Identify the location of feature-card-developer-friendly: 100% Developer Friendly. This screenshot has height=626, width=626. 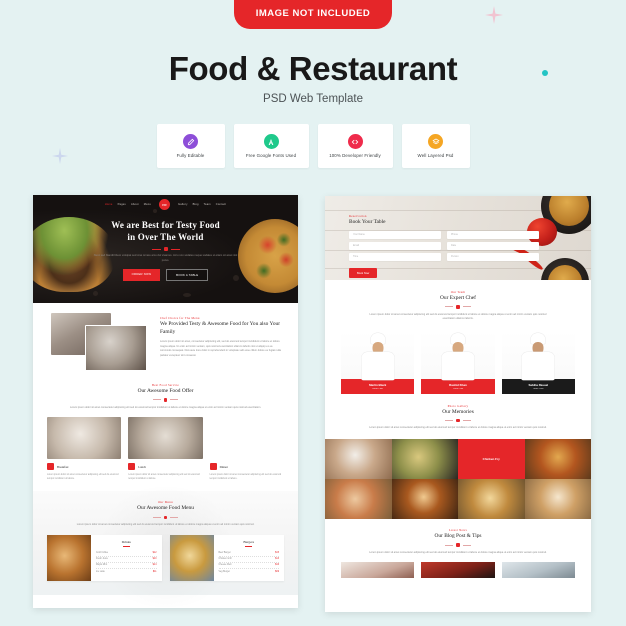
(355, 146).